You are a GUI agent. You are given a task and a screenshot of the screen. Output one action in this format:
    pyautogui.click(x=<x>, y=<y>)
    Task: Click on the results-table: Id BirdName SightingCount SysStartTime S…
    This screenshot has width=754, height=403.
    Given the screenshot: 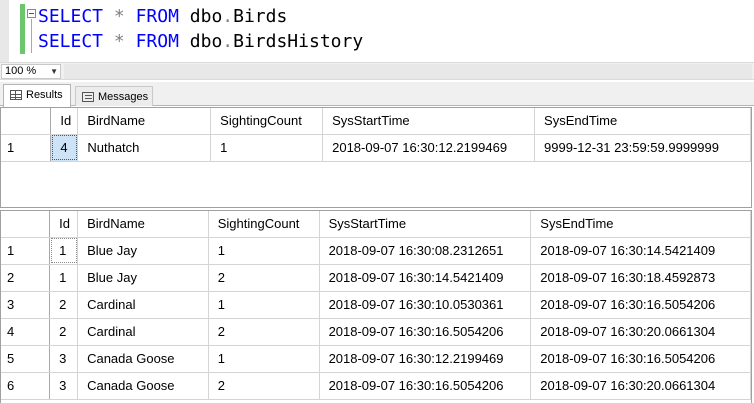 What is the action you would take?
    pyautogui.click(x=376, y=135)
    